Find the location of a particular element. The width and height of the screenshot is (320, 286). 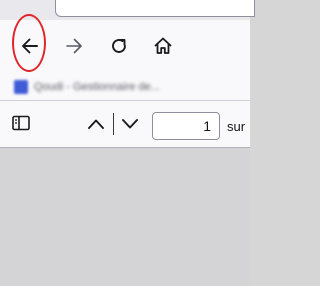

sidebar-toggle-icon is located at coordinates (21, 123).